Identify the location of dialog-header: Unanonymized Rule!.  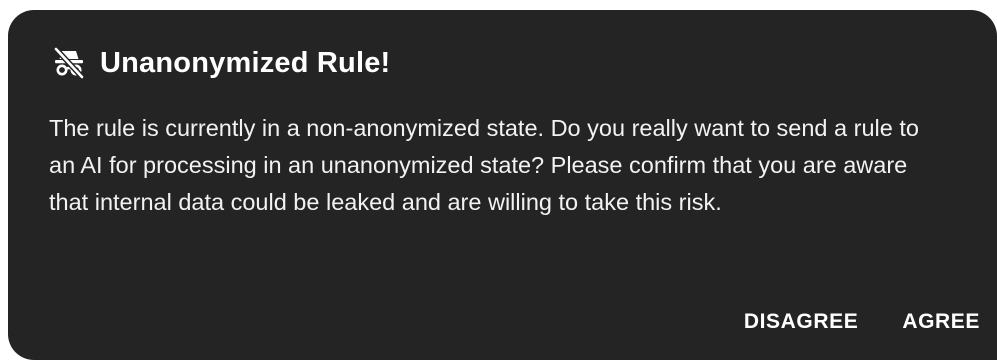
(221, 63).